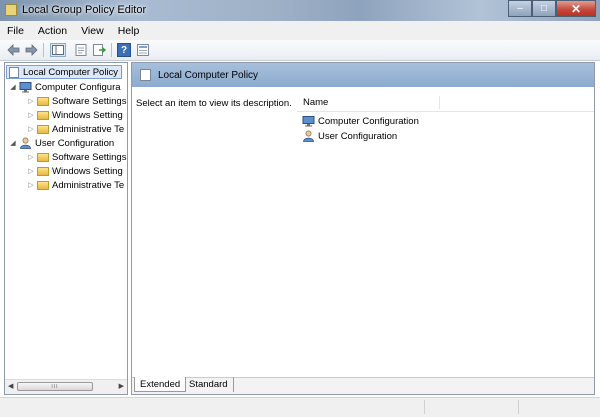 The image size is (600, 417). Describe the element at coordinates (55, 386) in the screenshot. I see `scroll-thumb: III` at that location.